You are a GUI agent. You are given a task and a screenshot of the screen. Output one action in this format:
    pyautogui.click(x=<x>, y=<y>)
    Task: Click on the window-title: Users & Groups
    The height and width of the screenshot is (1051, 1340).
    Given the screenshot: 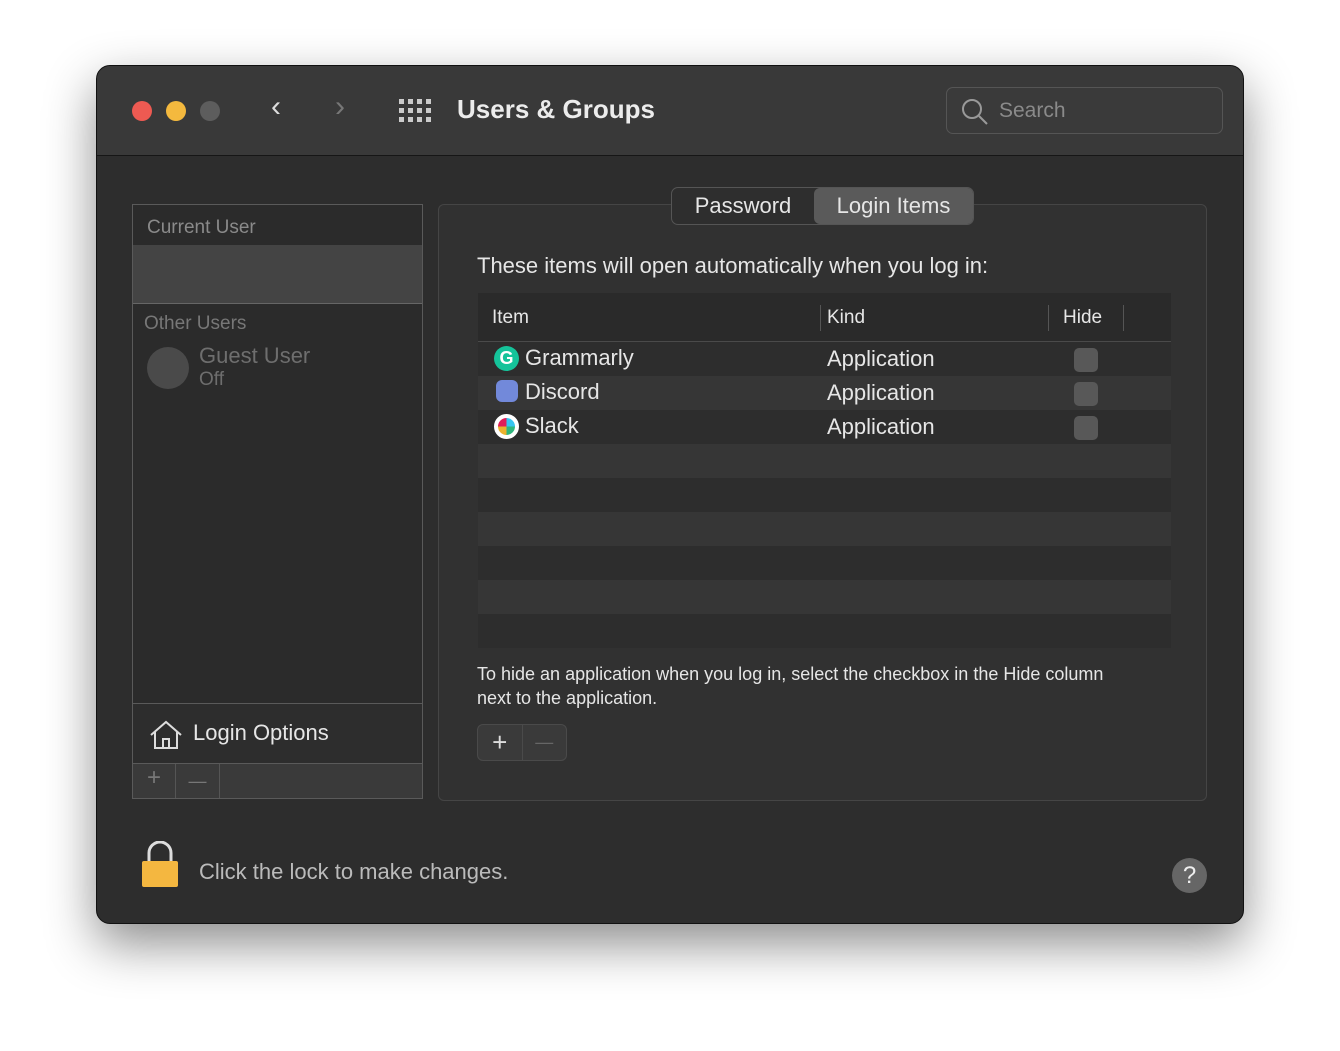 What is the action you would take?
    pyautogui.click(x=556, y=109)
    